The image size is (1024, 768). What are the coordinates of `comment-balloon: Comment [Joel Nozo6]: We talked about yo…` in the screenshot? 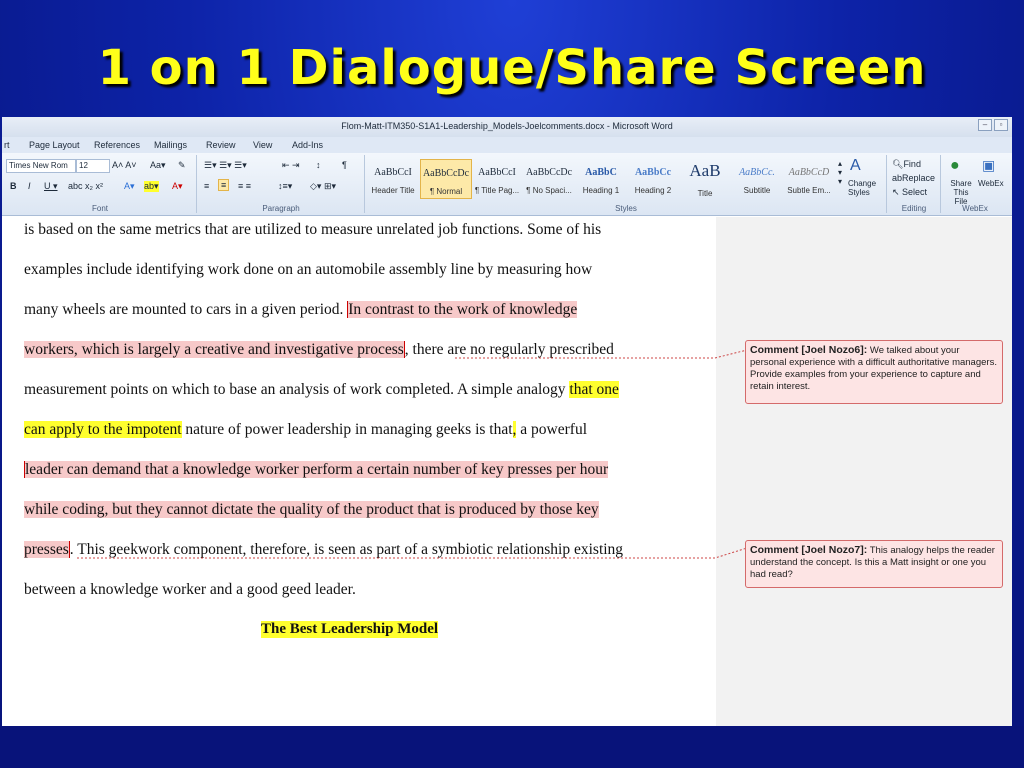 It's located at (874, 372).